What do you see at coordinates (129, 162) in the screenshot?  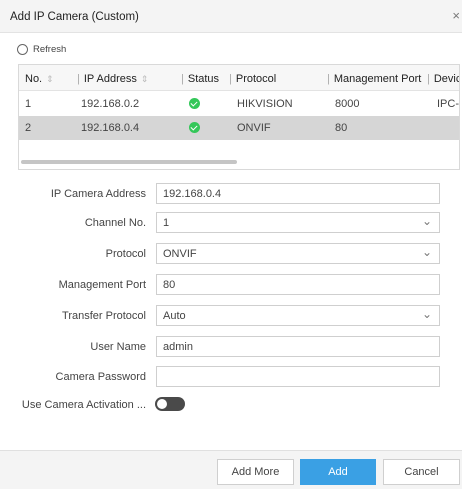 I see `horizontal-scrollbar` at bounding box center [129, 162].